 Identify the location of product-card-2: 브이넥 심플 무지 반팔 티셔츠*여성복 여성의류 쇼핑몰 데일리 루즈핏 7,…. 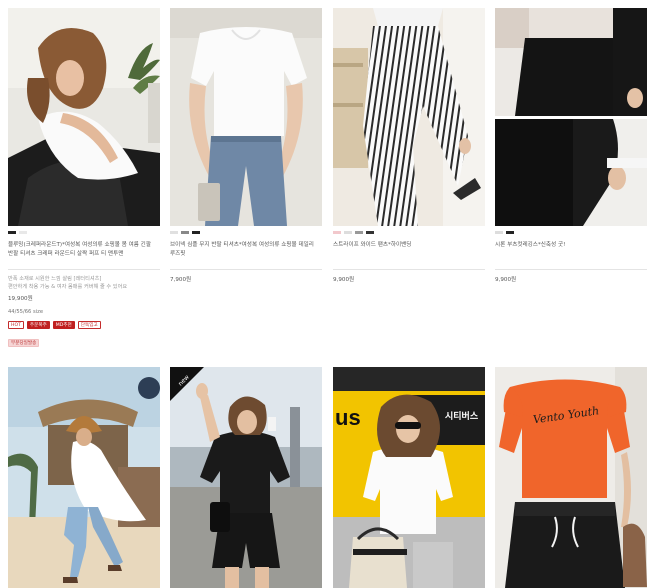
(246, 145).